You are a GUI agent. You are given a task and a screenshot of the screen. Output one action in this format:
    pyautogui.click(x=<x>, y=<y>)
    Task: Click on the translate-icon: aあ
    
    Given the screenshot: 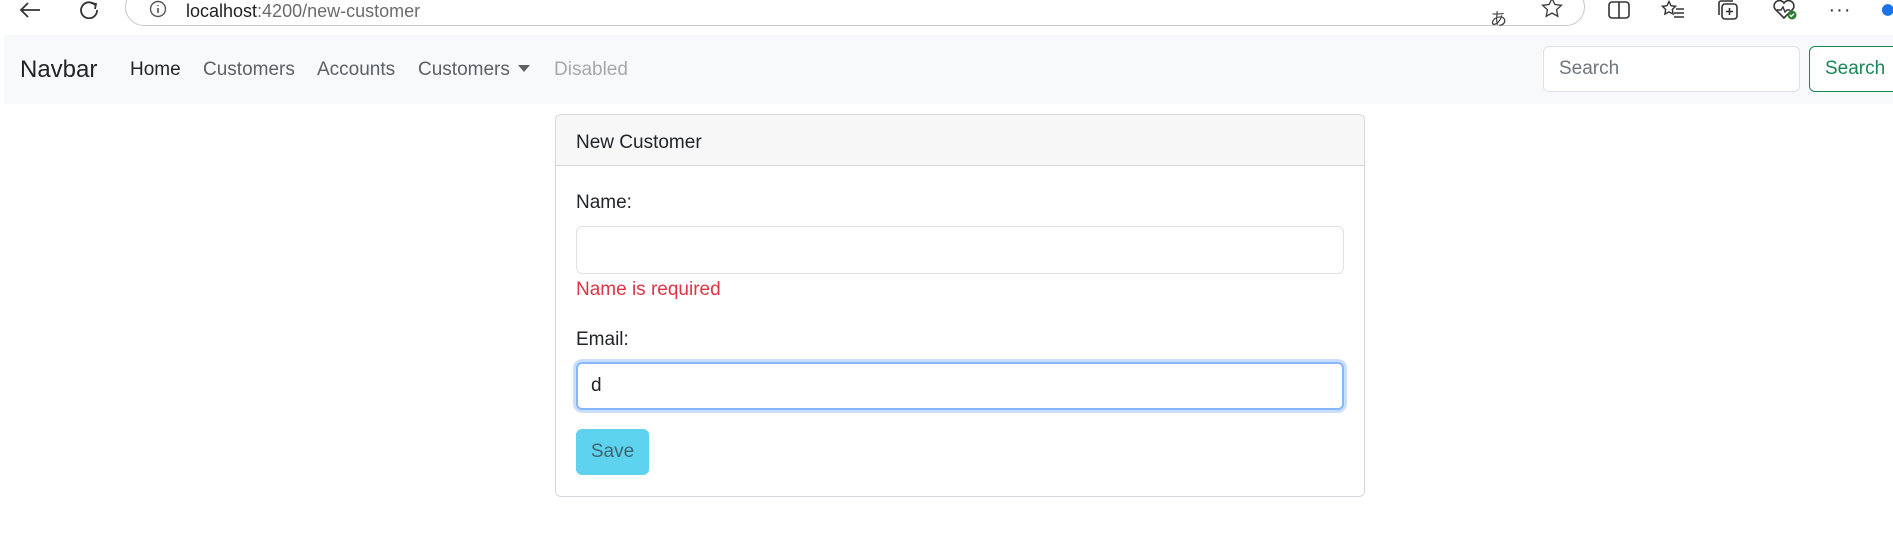 What is the action you would take?
    pyautogui.click(x=1503, y=14)
    